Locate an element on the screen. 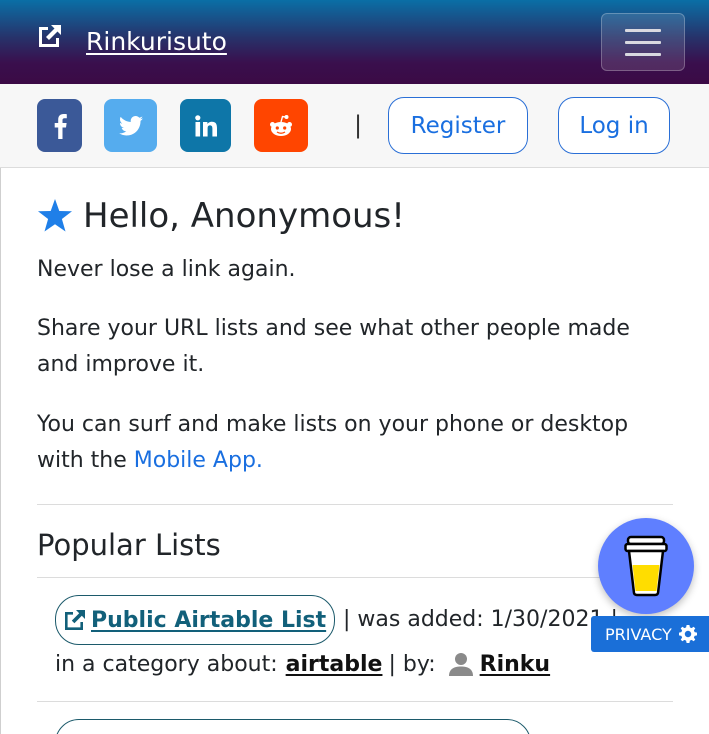 This screenshot has height=734, width=709. coffee-cup-icon is located at coordinates (646, 566).